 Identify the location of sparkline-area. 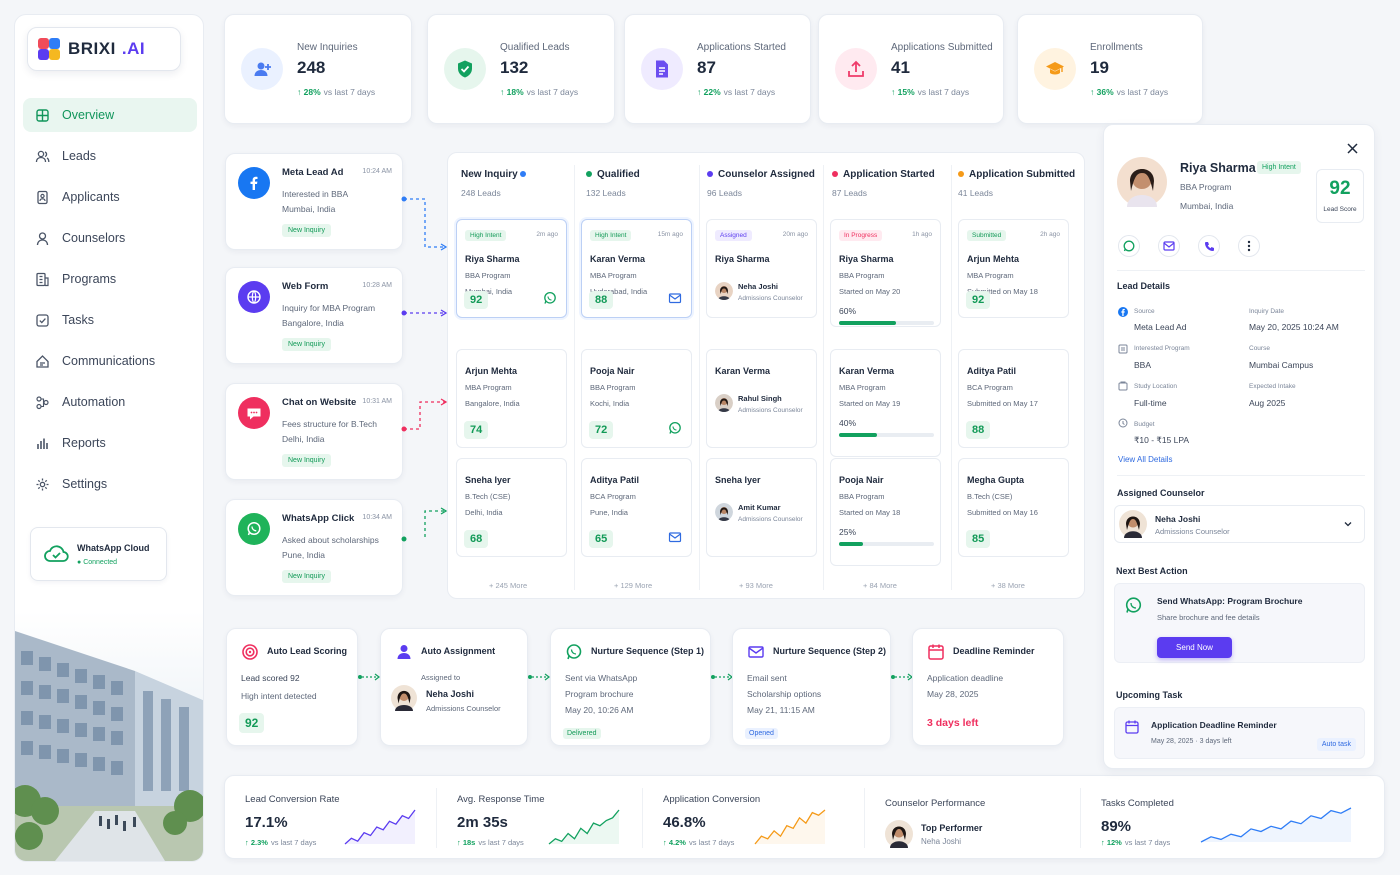
(380, 827).